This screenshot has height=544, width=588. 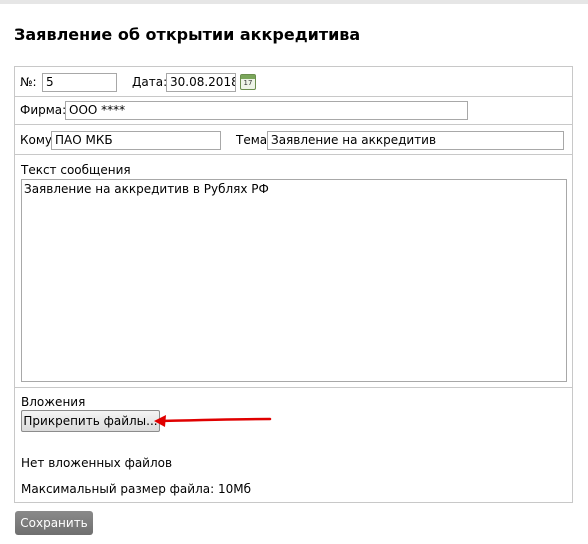 I want to click on red-arrow-annotation, so click(x=213, y=421).